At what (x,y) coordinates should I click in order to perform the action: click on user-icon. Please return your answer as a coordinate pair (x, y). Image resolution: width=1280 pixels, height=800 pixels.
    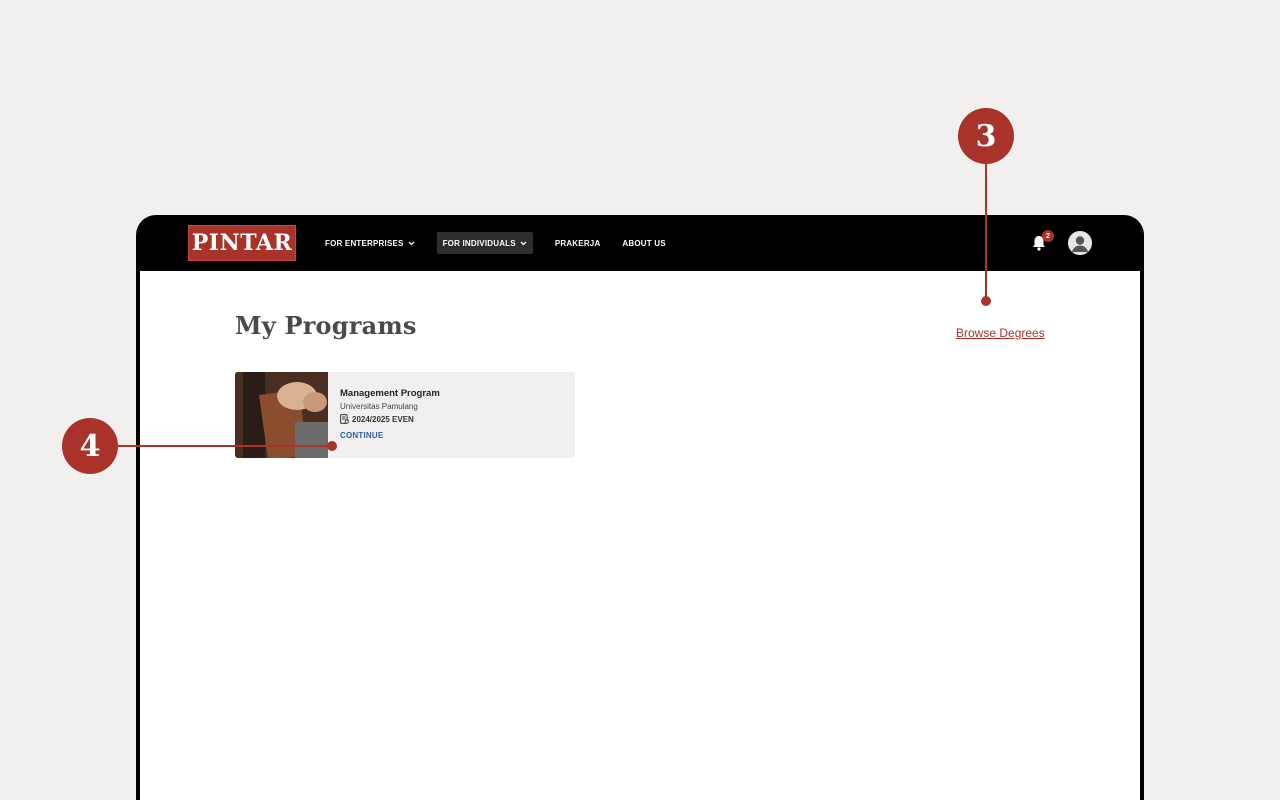
    Looking at the image, I should click on (1080, 243).